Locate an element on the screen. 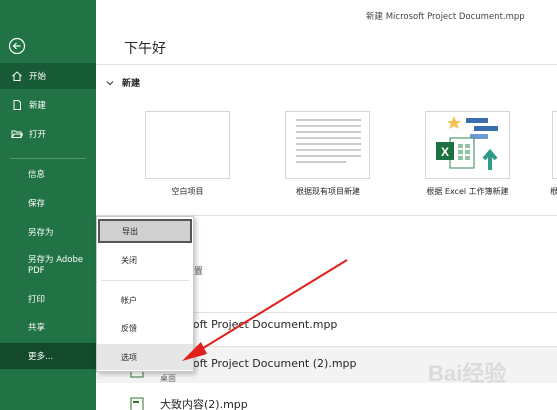 This screenshot has width=557, height=410. annotation-arrow-icon is located at coordinates (265, 310).